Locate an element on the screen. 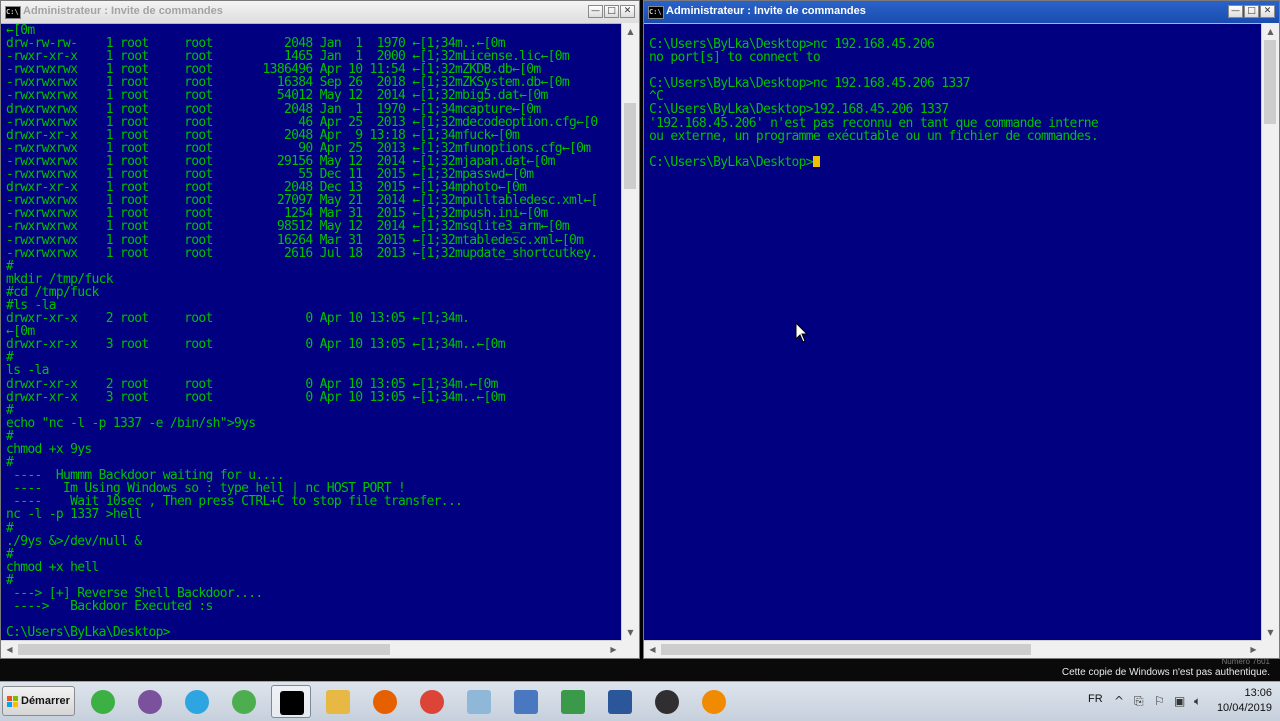  folder-icon is located at coordinates (338, 702).